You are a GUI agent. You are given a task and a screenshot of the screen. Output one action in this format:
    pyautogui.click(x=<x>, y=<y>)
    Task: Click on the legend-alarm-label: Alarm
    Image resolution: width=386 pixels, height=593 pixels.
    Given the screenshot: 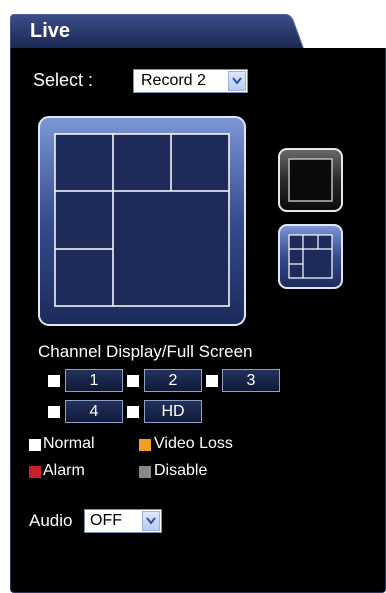 What is the action you would take?
    pyautogui.click(x=64, y=470)
    